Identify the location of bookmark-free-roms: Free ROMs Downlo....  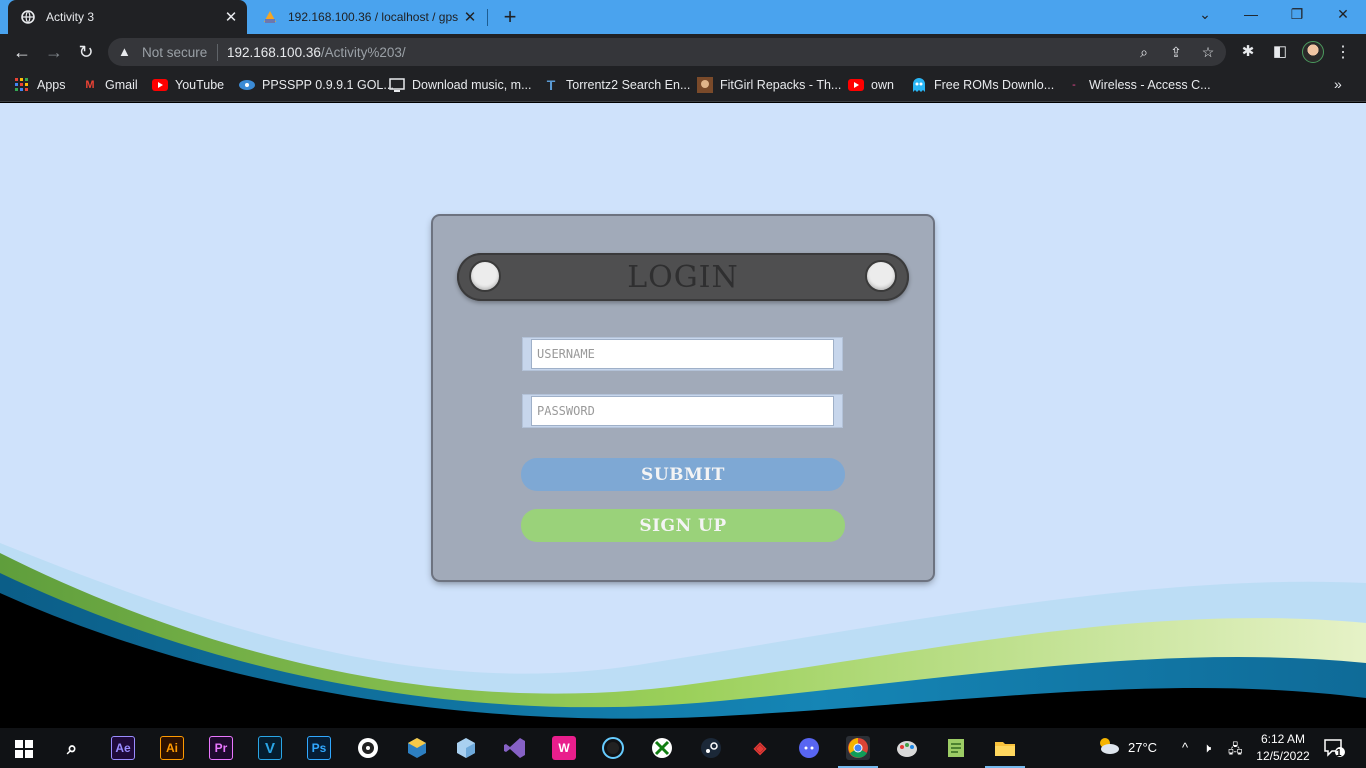
(982, 85).